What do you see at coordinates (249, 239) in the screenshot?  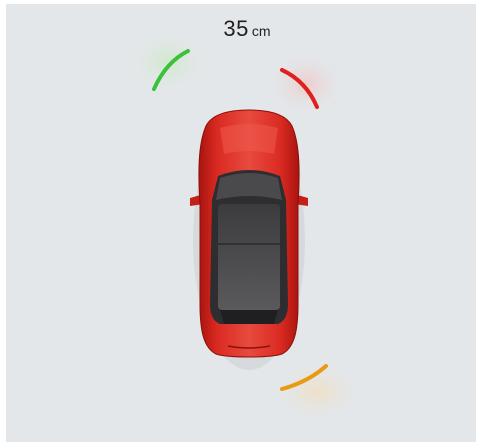 I see `car-top-view` at bounding box center [249, 239].